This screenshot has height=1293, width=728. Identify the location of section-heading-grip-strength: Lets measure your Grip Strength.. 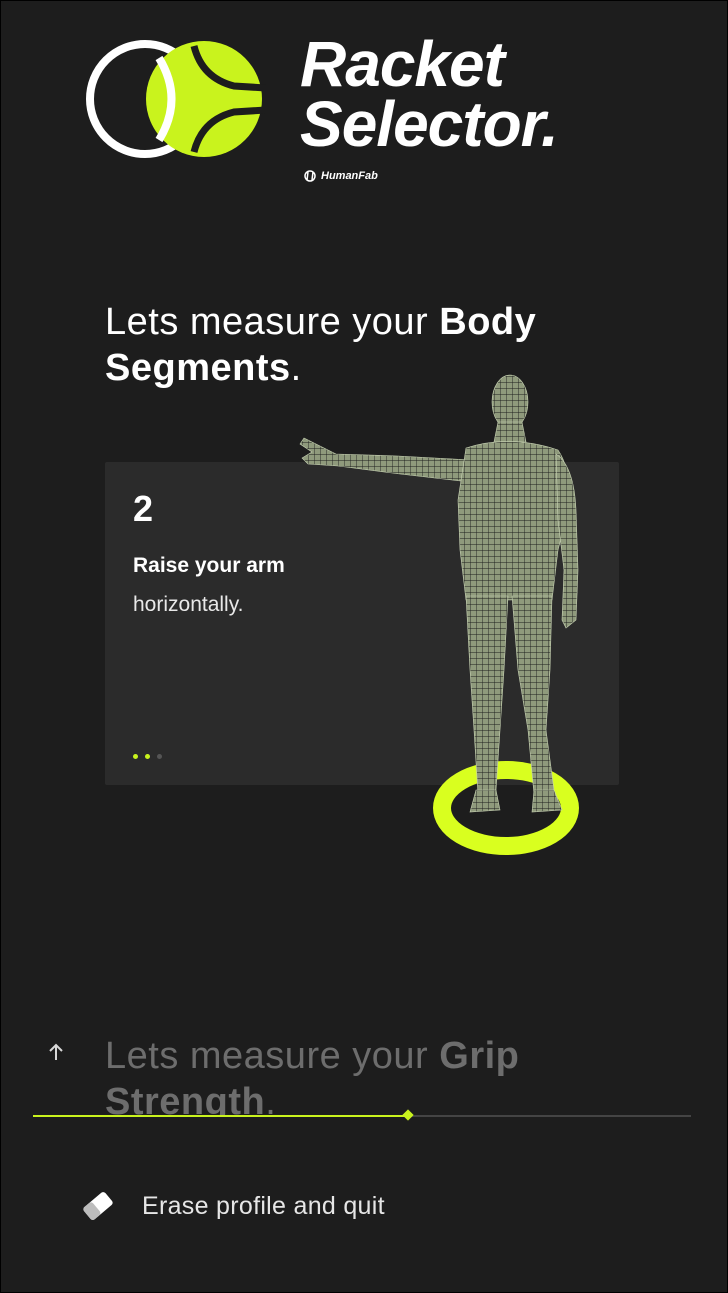
(365, 1075).